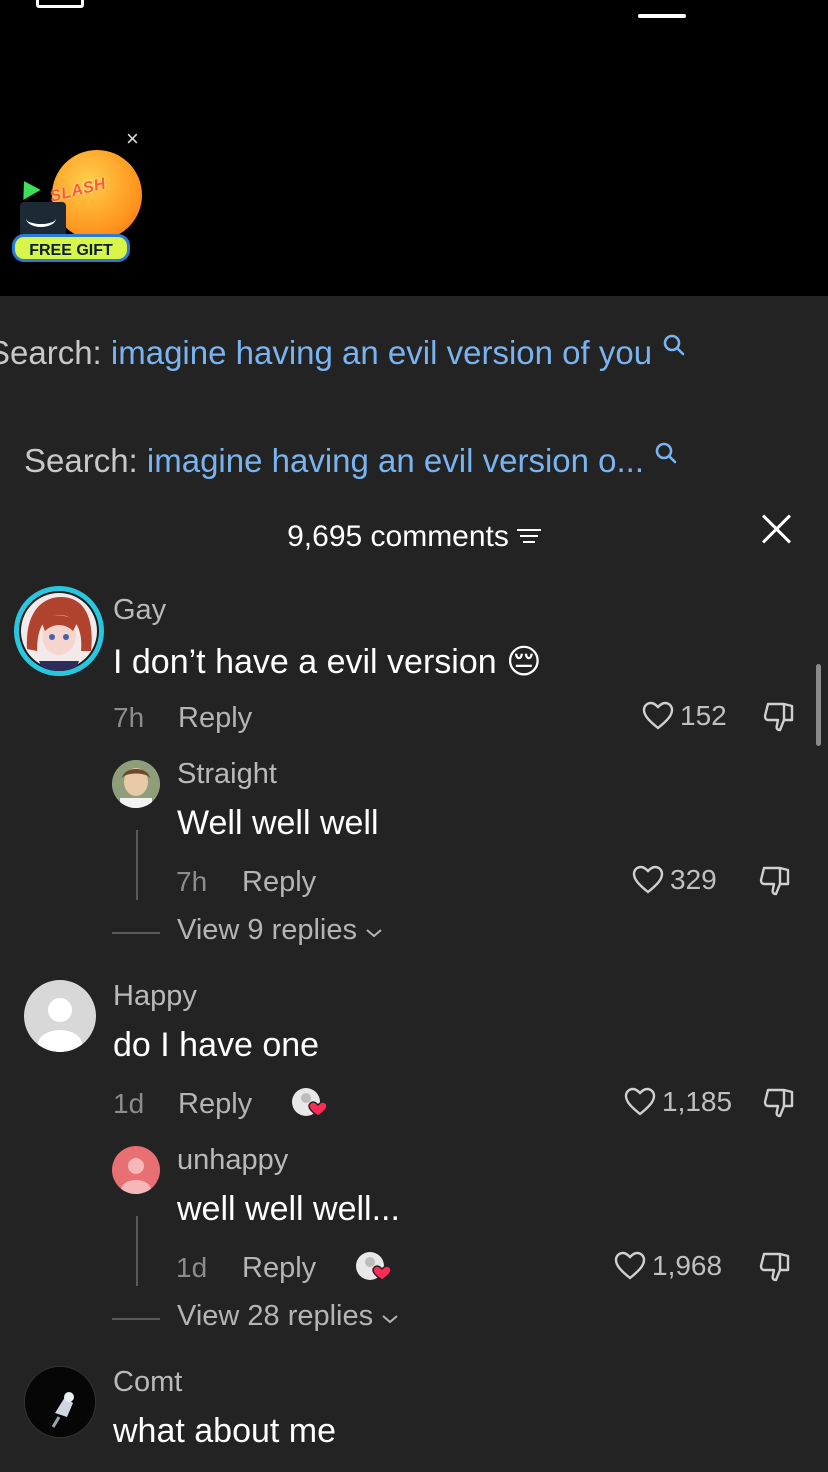  I want to click on like-button: 329, so click(674, 880).